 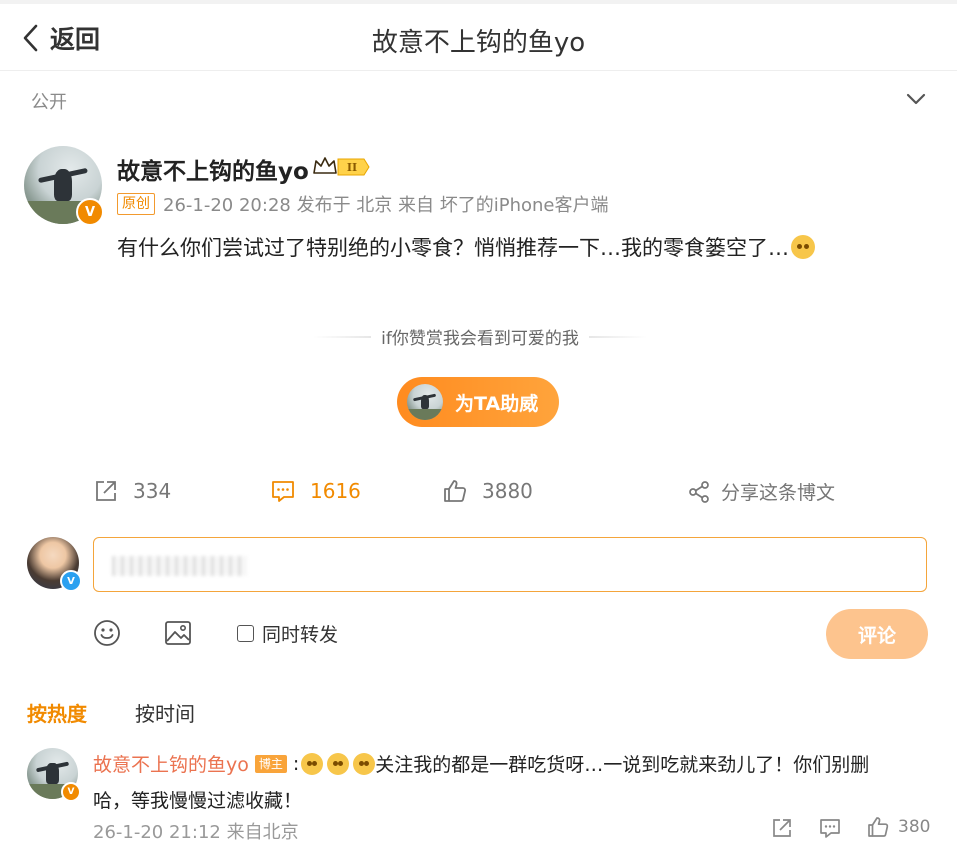 What do you see at coordinates (179, 566) in the screenshot?
I see `blurred-input-text` at bounding box center [179, 566].